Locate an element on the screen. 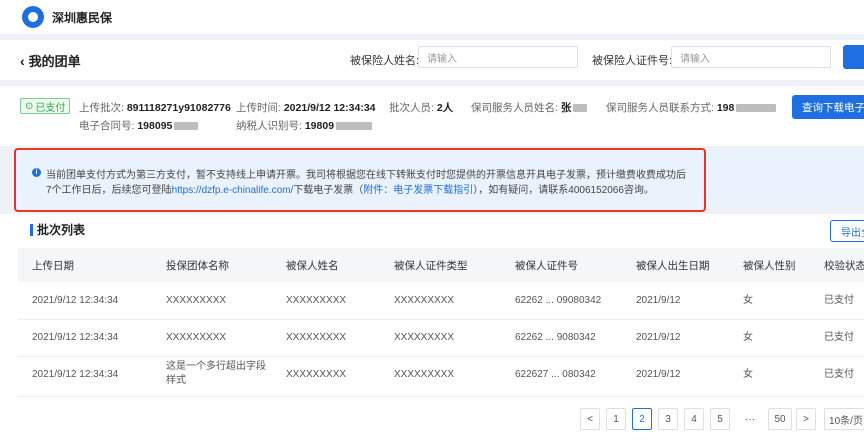  invoice-guide-link: 附件：电子发票下载指引 is located at coordinates (418, 190).